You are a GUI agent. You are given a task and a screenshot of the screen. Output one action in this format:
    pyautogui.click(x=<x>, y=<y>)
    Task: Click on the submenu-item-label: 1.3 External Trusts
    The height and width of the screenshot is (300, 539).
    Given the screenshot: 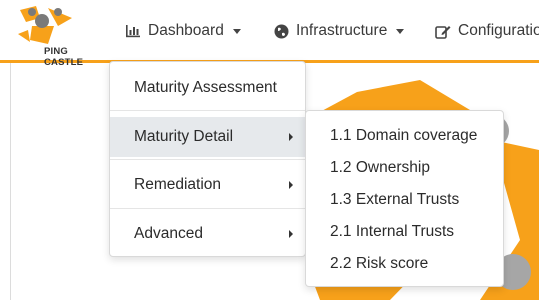 What is the action you would take?
    pyautogui.click(x=395, y=199)
    